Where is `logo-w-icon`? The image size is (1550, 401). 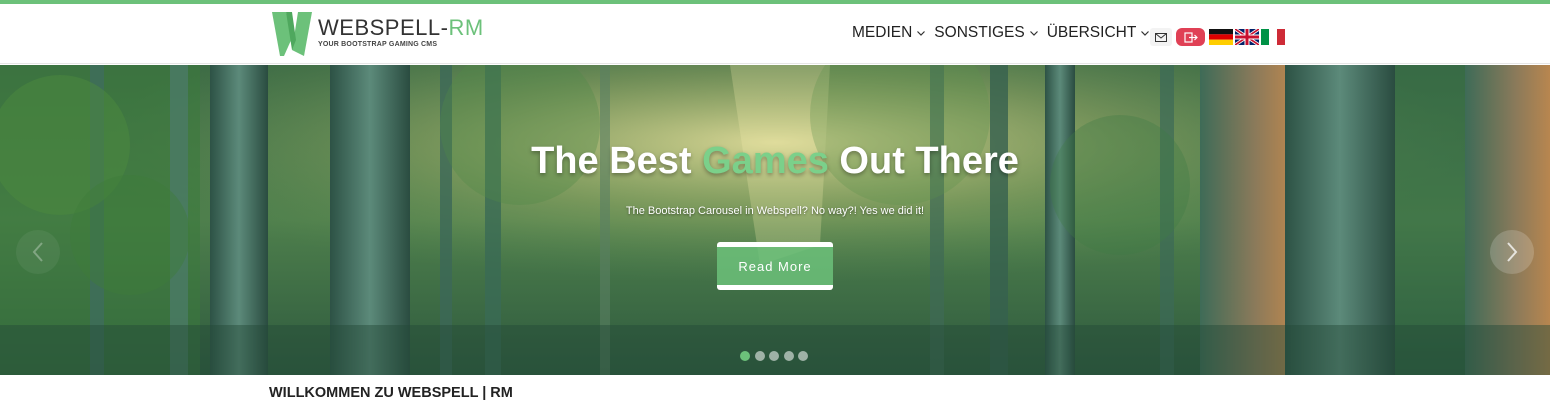 logo-w-icon is located at coordinates (292, 33).